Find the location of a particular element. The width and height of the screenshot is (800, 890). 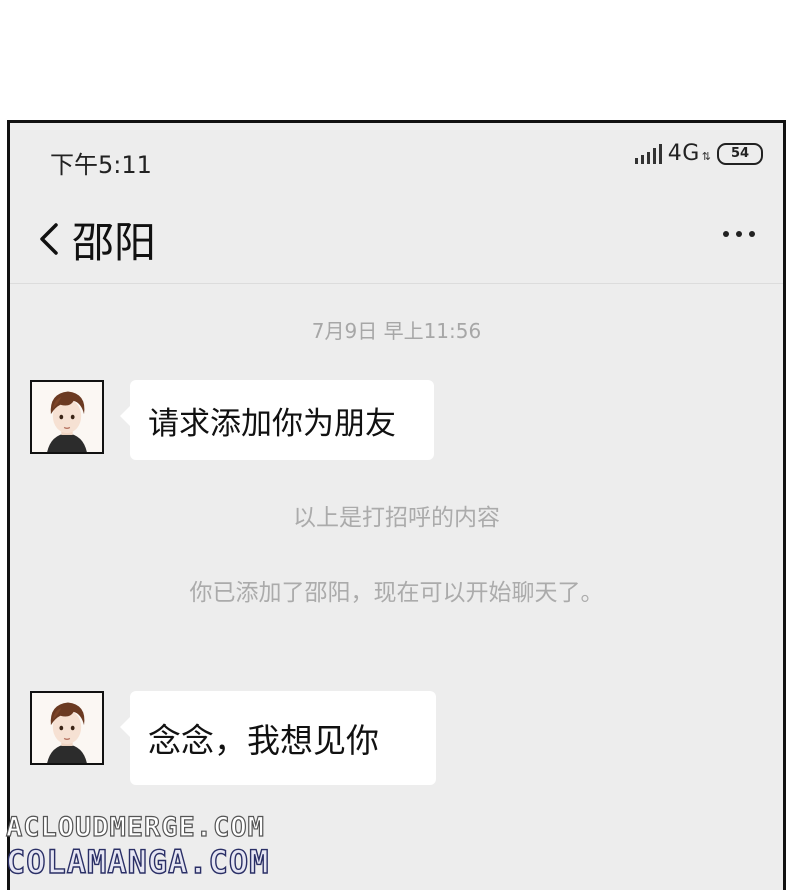

message-bubble: 念念，我想见你 is located at coordinates (278, 738).